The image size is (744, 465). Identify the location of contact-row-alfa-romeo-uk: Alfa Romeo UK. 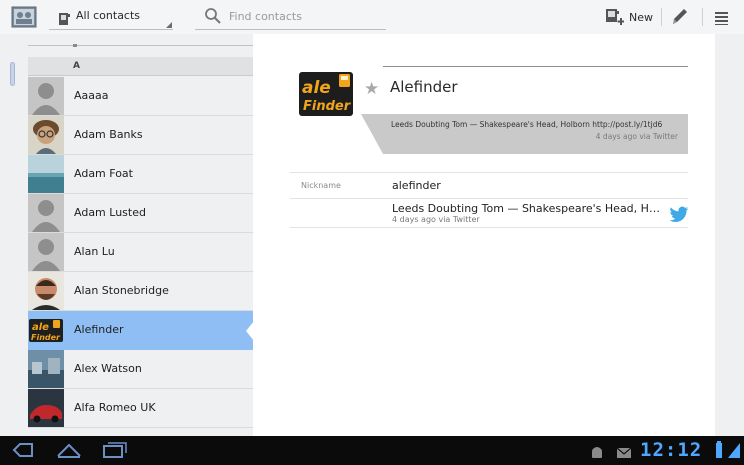
(140, 408).